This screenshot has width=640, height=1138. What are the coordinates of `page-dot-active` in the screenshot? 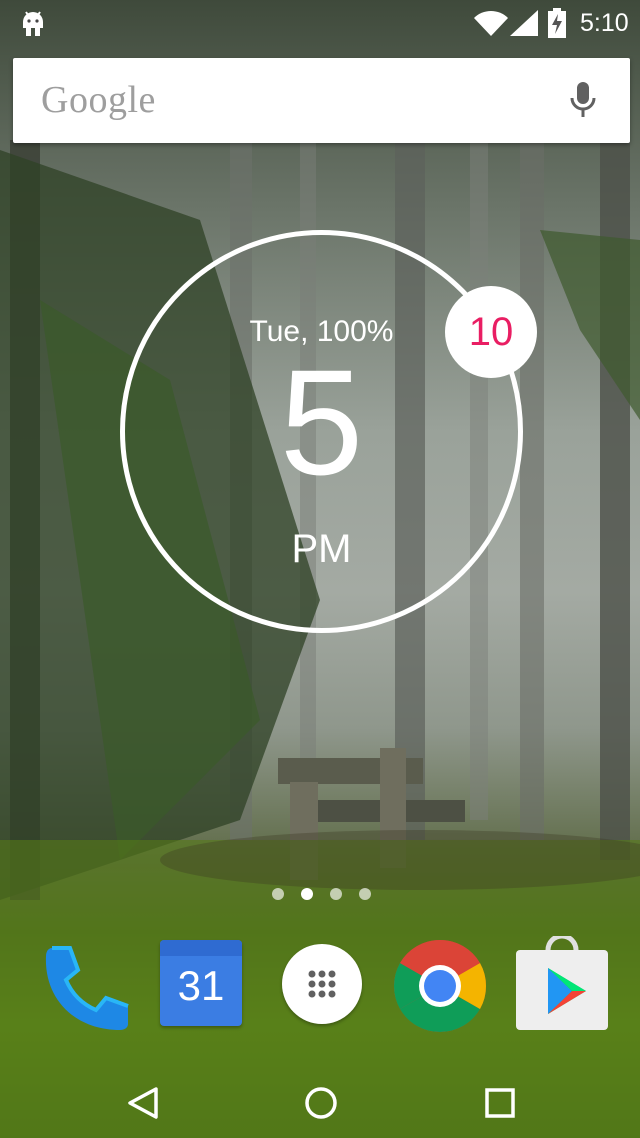 It's located at (307, 894).